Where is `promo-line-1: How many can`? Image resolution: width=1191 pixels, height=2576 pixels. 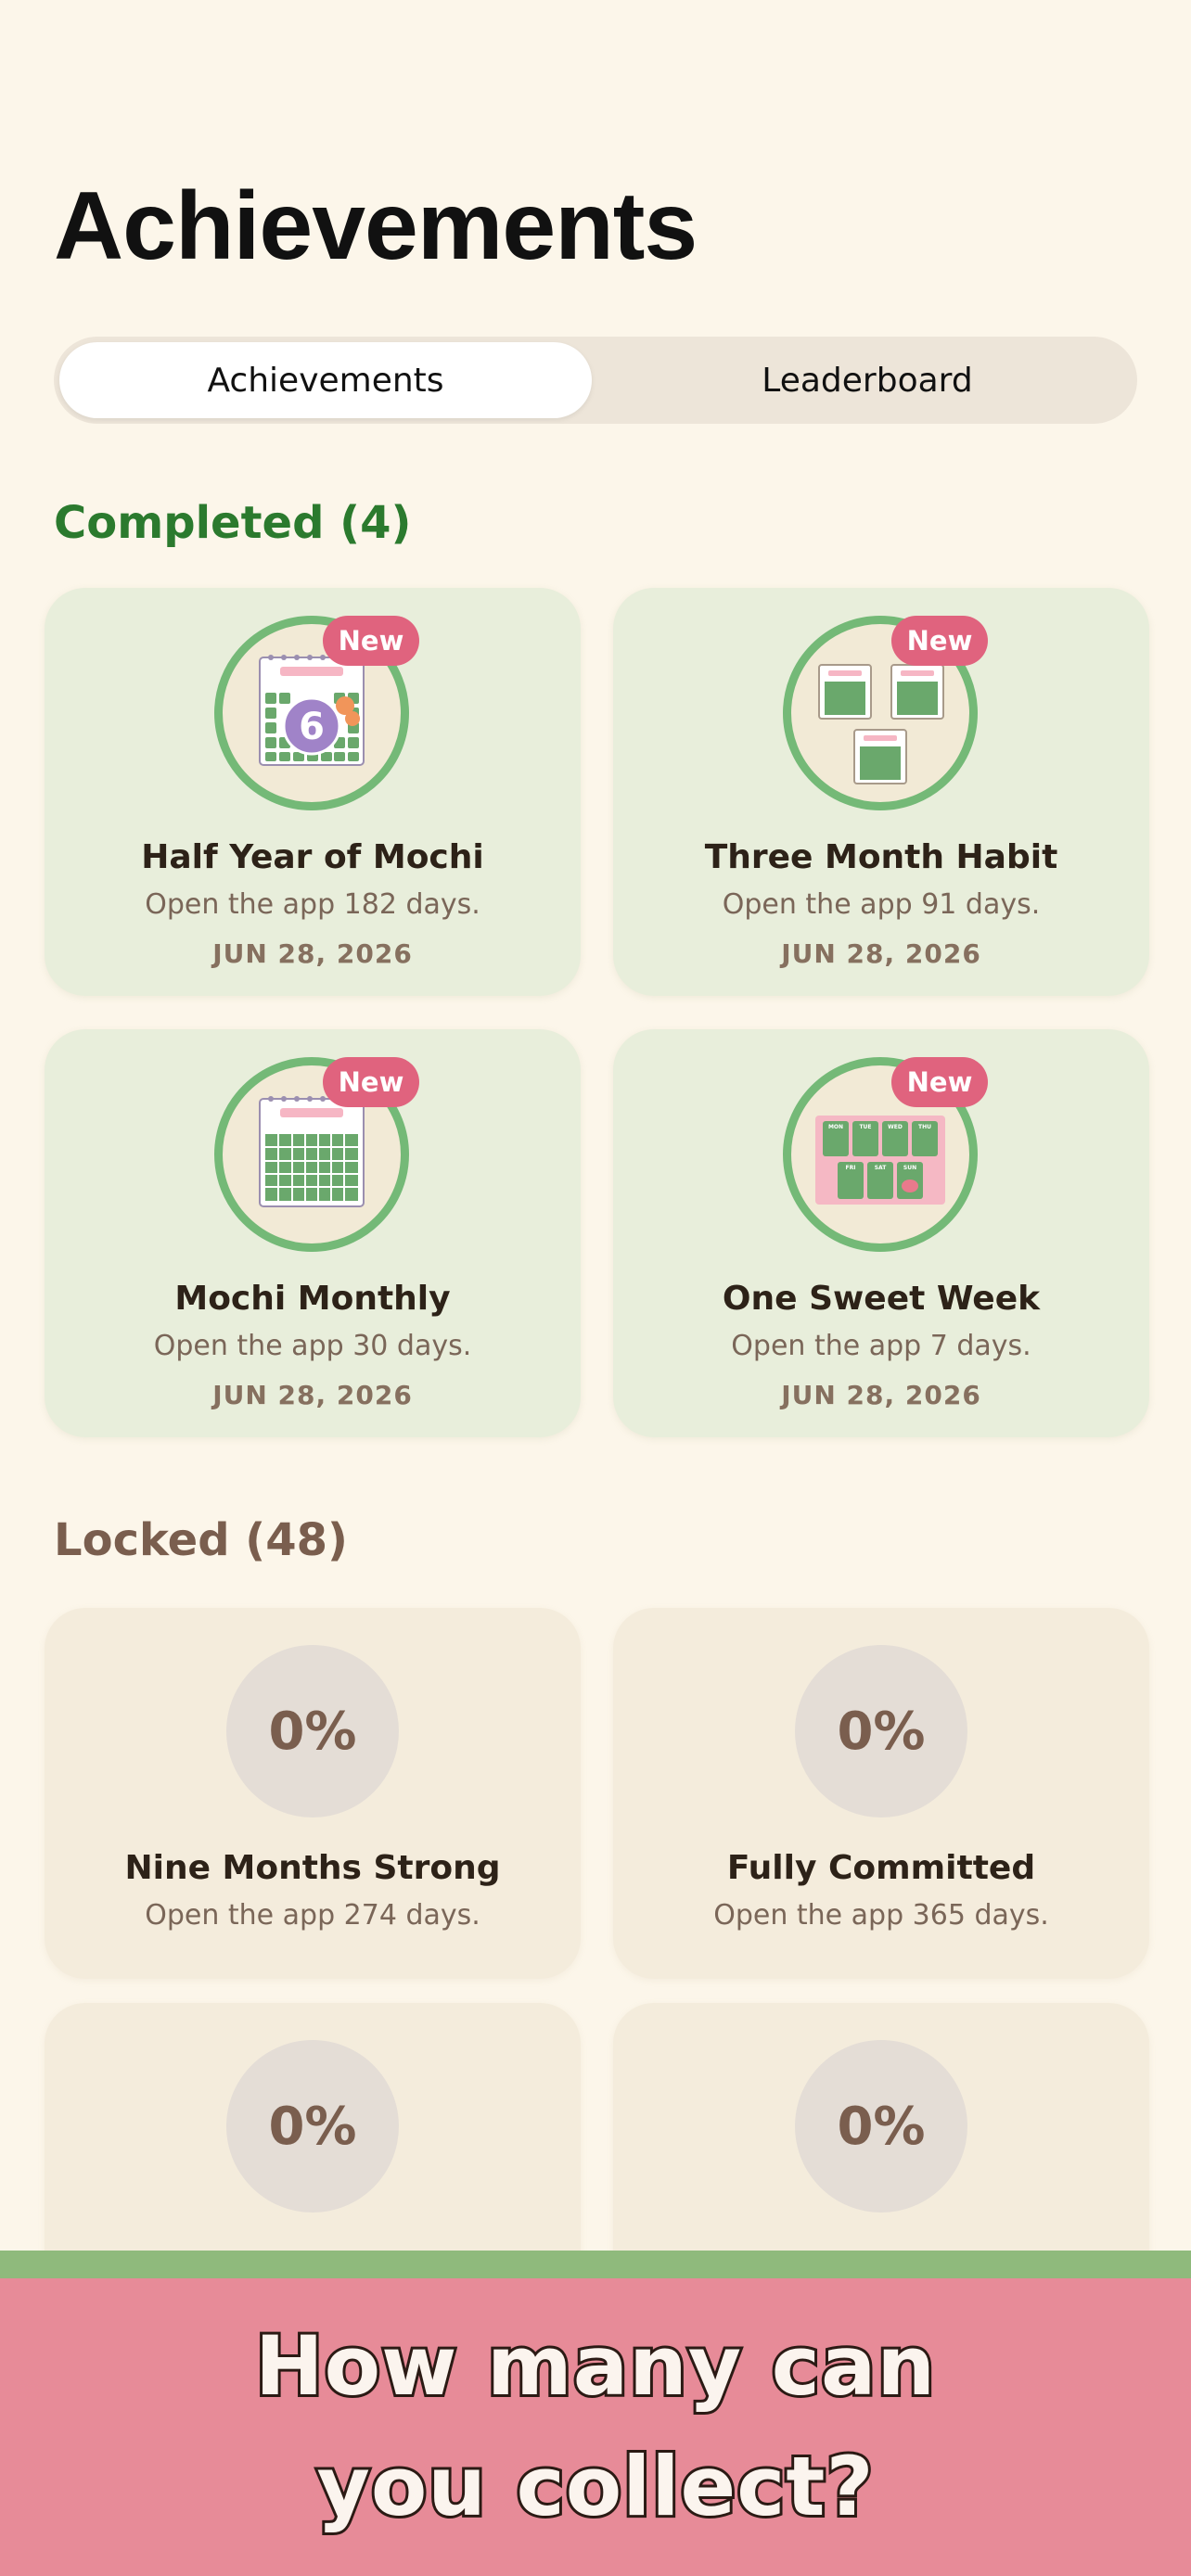
promo-line-1: How many can is located at coordinates (595, 2366).